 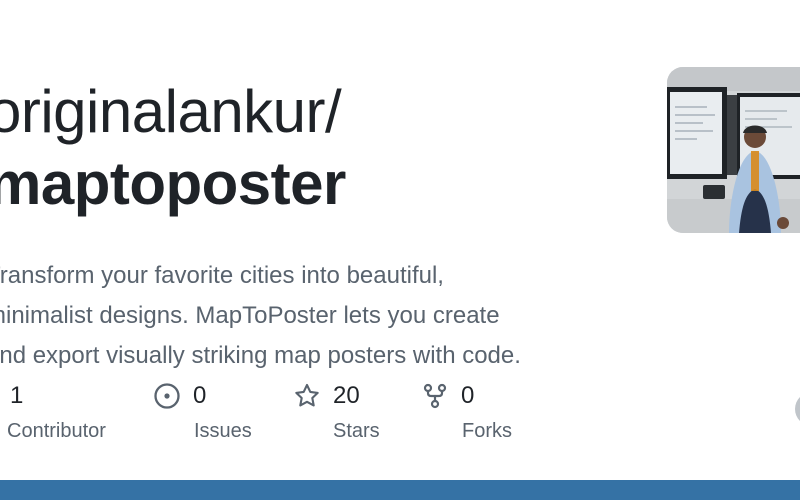 I want to click on stars-label: Stars, so click(x=356, y=431).